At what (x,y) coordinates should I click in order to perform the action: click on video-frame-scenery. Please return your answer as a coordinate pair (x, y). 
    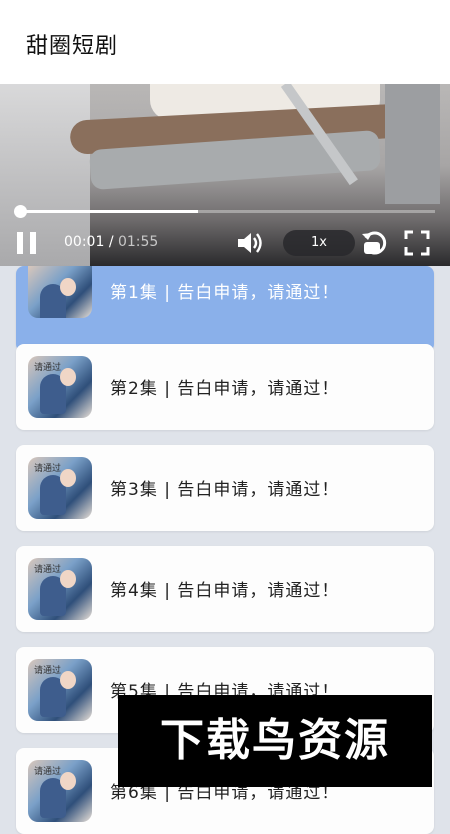
    Looking at the image, I should click on (412, 144).